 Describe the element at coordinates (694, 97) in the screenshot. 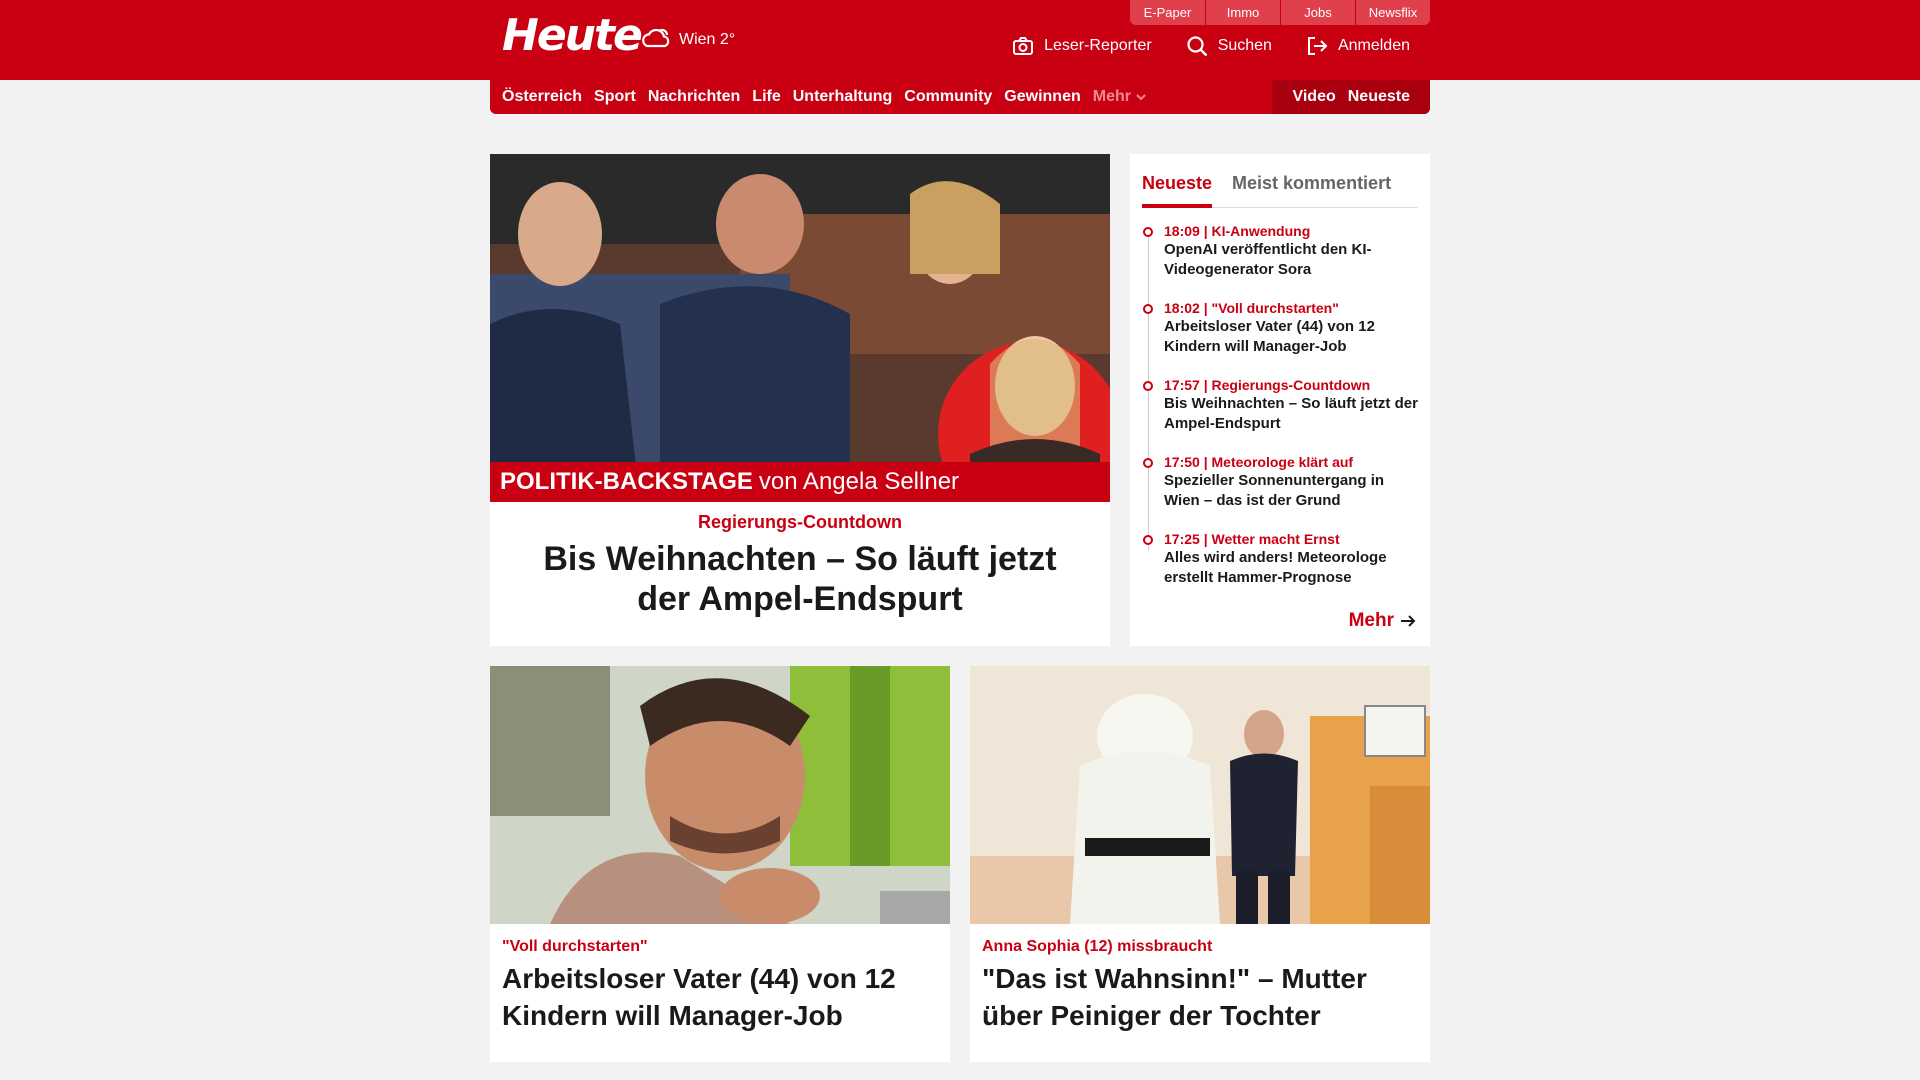

I see `nav-item-nachrichten: Nachrichten` at that location.